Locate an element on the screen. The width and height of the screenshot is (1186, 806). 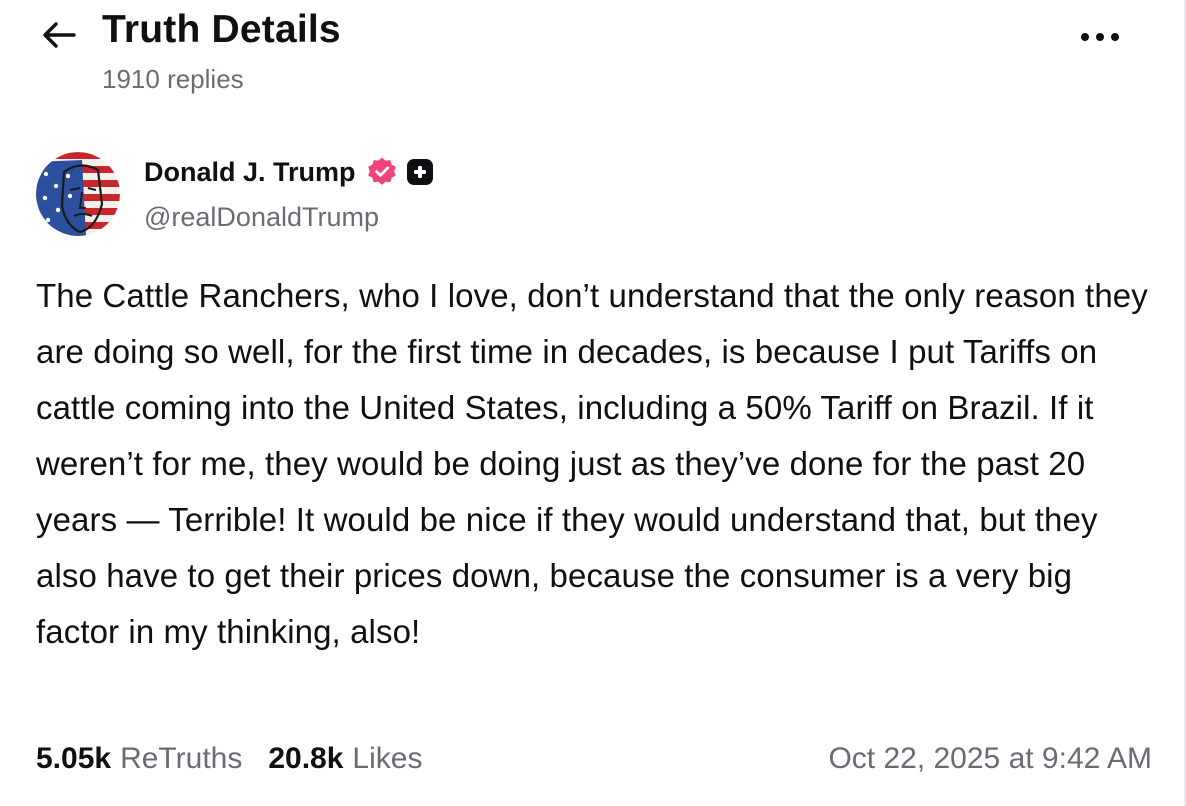
arrow-left-icon is located at coordinates (59, 35).